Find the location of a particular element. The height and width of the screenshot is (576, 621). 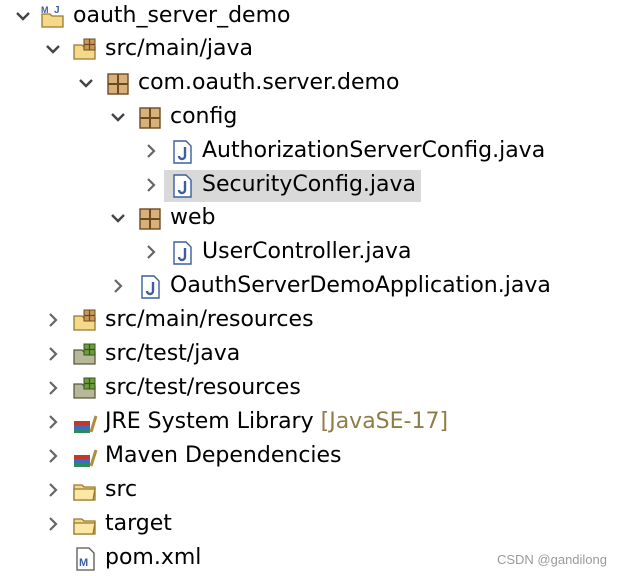

tree-item-label: OauthServerDemoApplication.java is located at coordinates (360, 285).